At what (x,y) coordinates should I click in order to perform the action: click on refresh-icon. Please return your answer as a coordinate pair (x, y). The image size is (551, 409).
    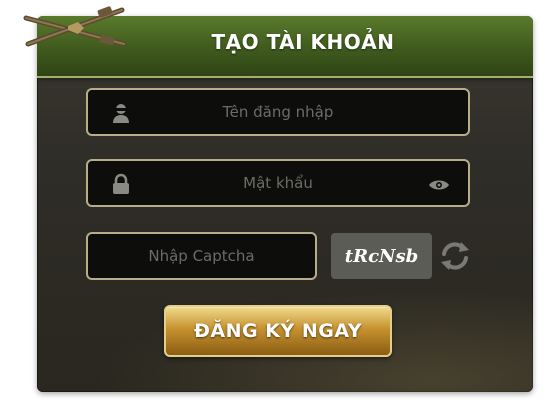
    Looking at the image, I should click on (455, 256).